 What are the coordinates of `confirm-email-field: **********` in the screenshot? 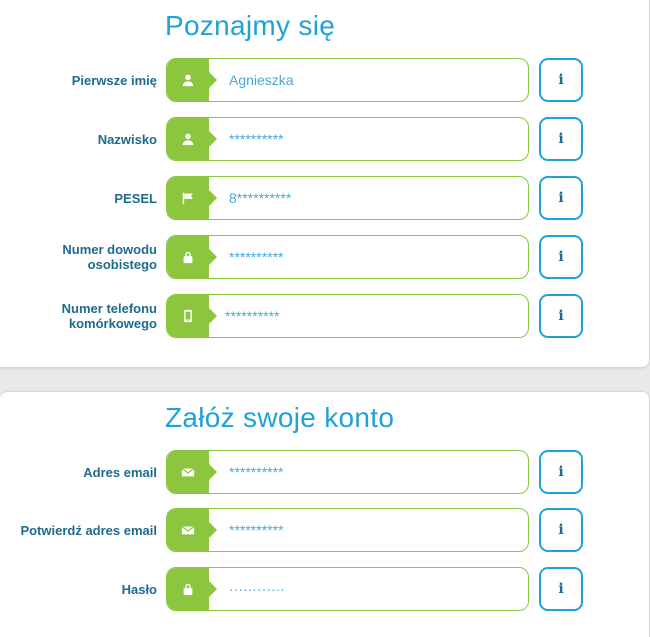 It's located at (347, 530).